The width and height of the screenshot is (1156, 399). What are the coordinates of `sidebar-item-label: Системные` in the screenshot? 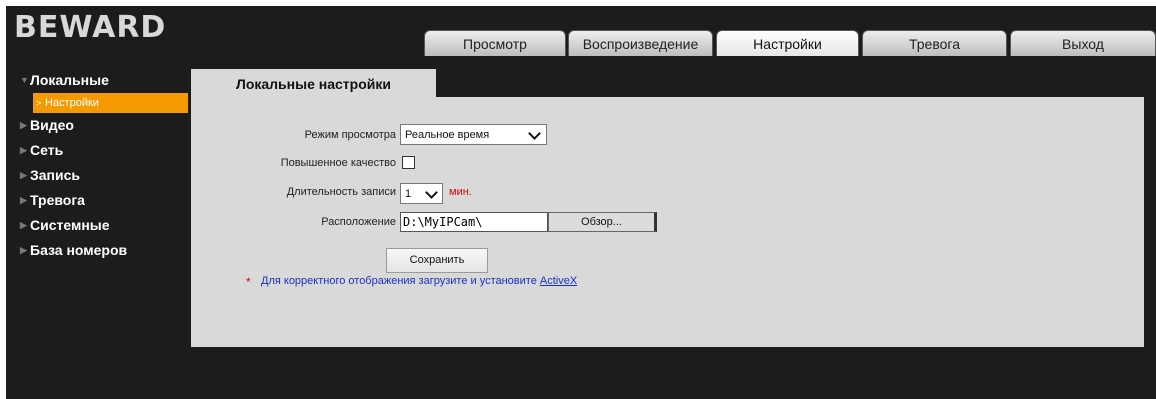 It's located at (70, 225).